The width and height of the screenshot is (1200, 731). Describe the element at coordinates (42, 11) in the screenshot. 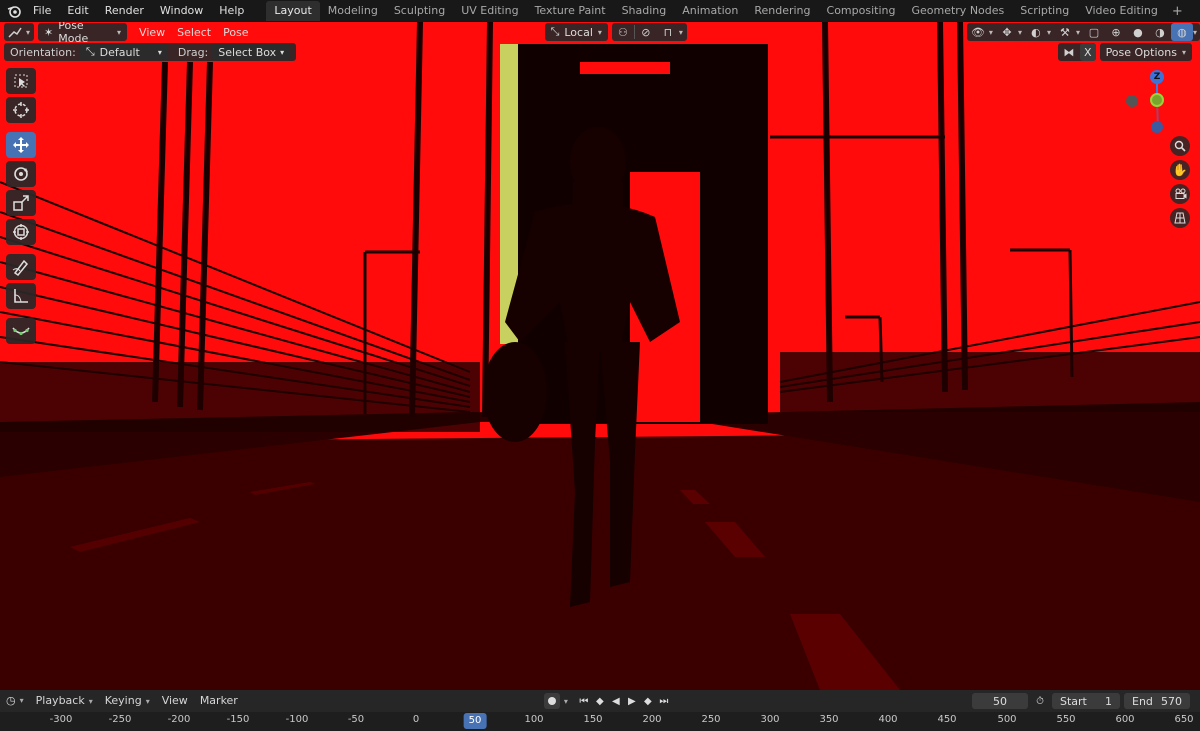

I see `menu-file: File` at that location.